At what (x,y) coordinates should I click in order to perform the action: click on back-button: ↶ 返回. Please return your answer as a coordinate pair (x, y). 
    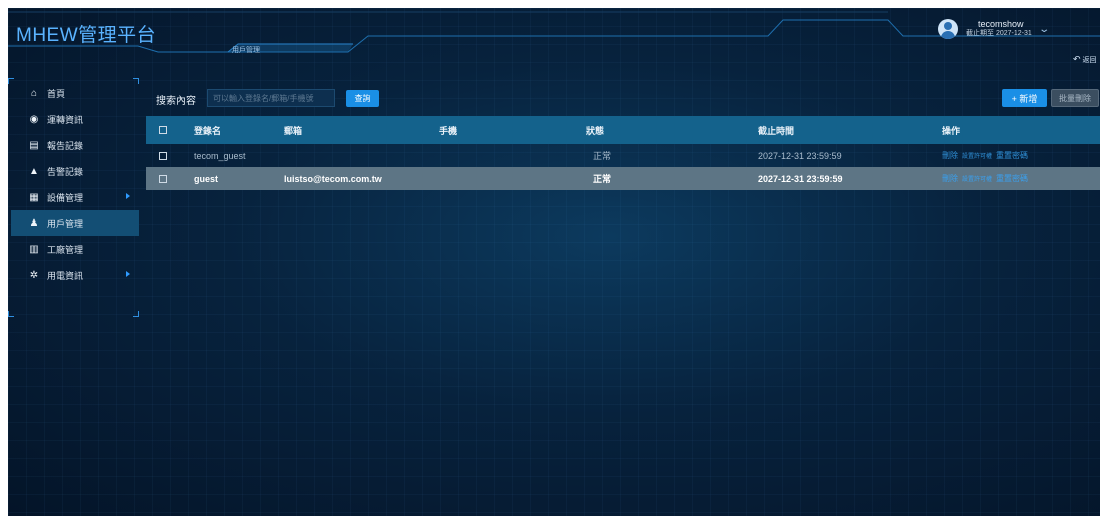
    Looking at the image, I should click on (1085, 59).